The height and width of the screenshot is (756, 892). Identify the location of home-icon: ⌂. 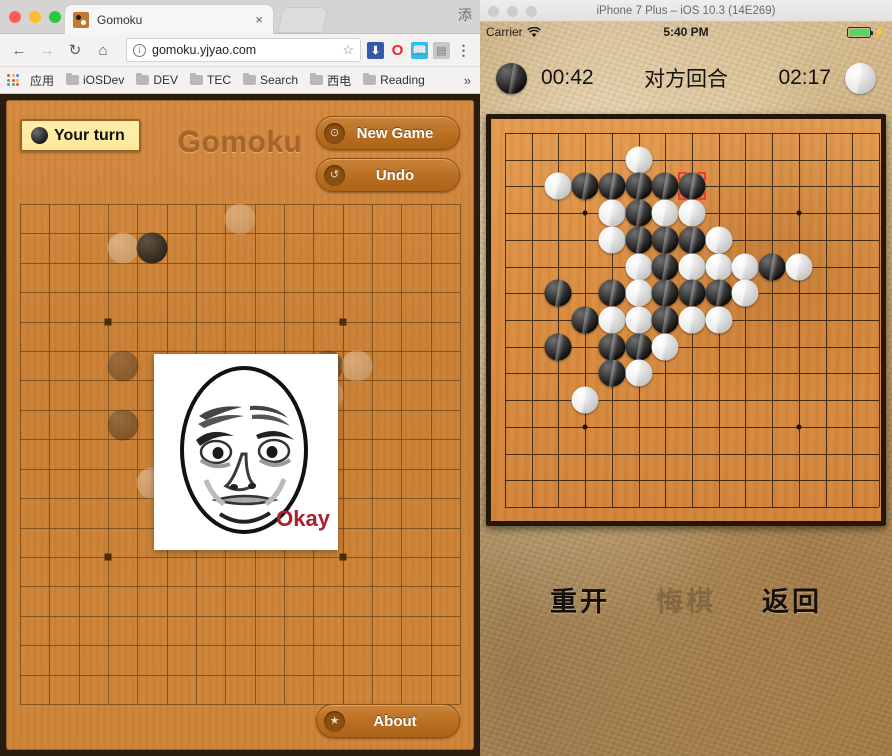
(103, 50).